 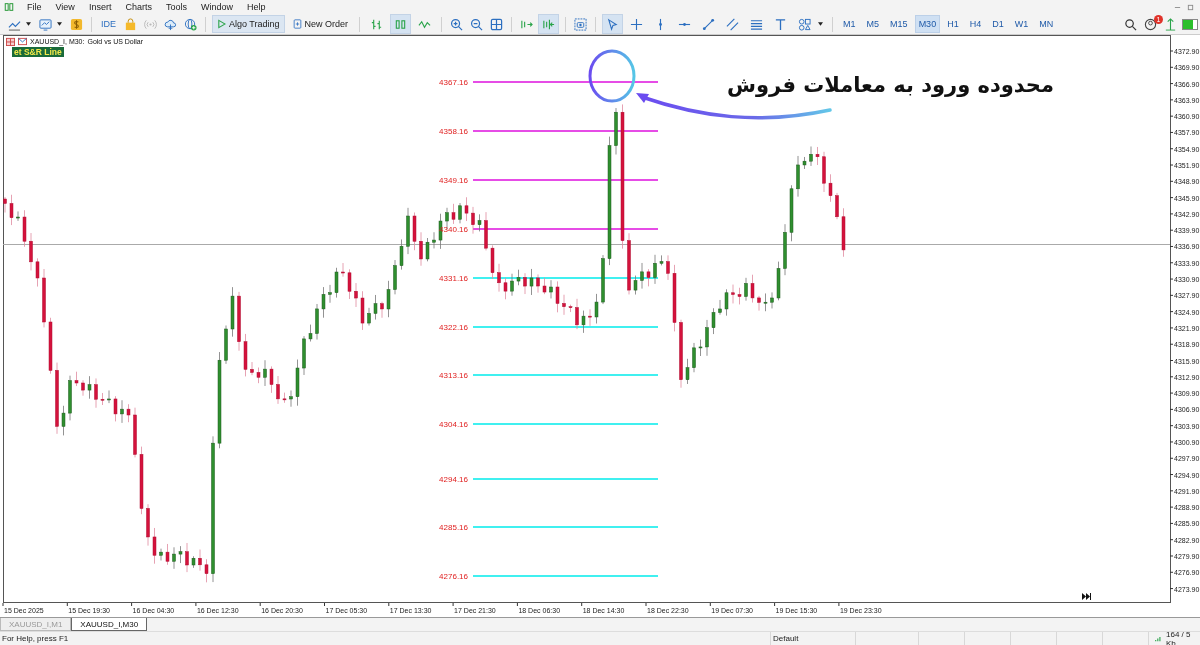 What do you see at coordinates (927, 24) in the screenshot?
I see `timeframe-button: M30` at bounding box center [927, 24].